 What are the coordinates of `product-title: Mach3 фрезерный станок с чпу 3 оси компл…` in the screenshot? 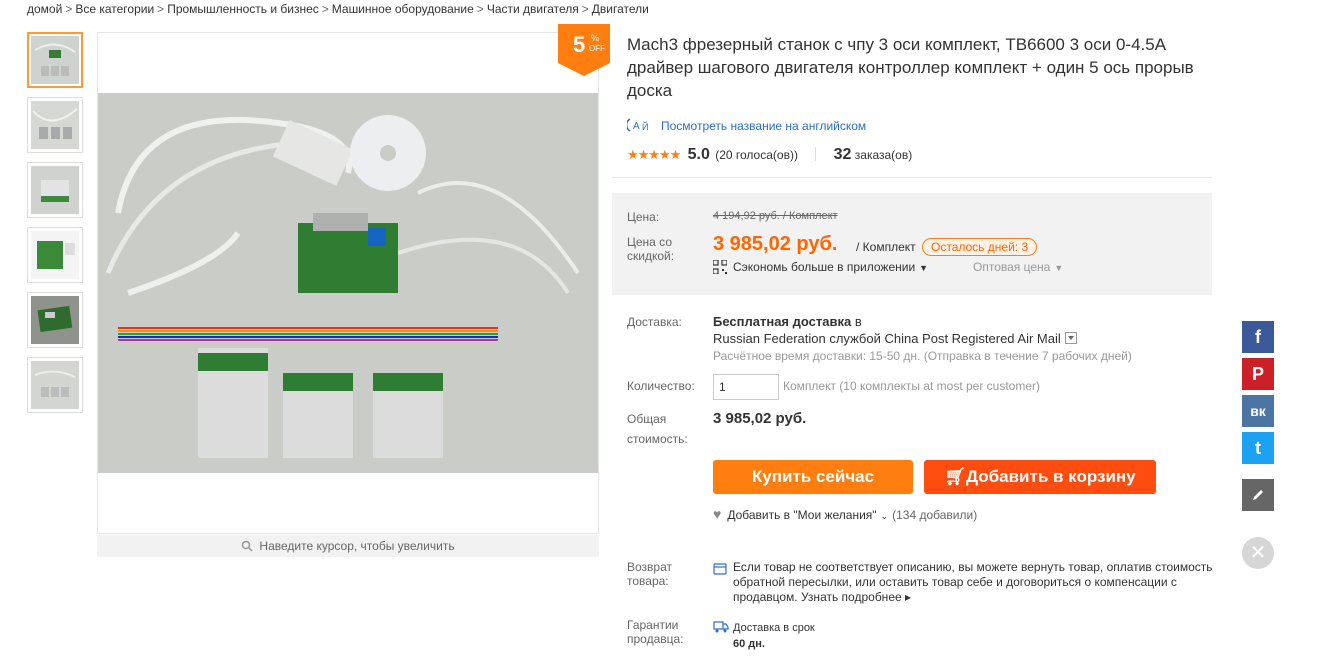 It's located at (910, 67).